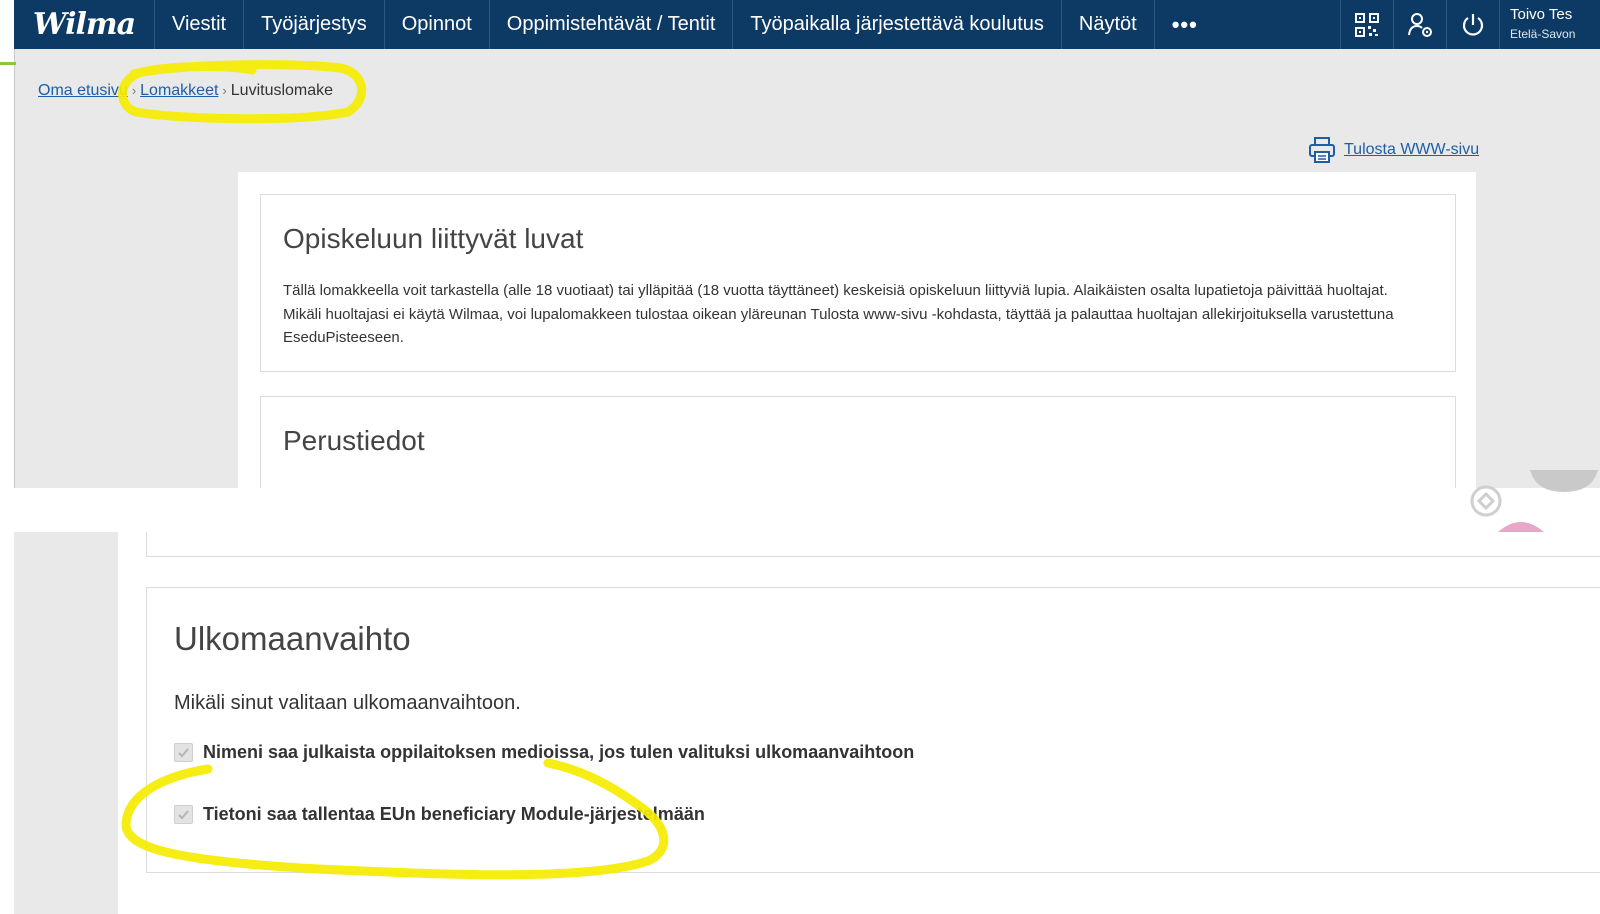 Image resolution: width=1600 pixels, height=914 pixels. I want to click on power-icon, so click(1472, 24).